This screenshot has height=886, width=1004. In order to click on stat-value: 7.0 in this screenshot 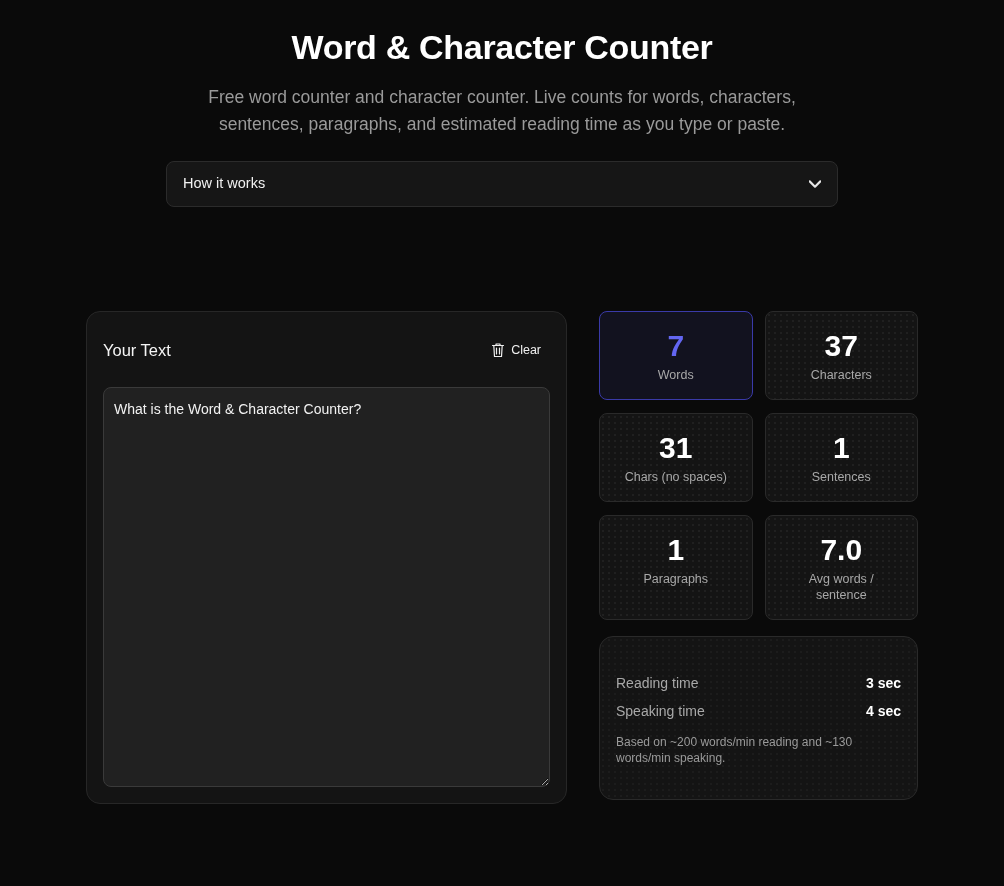, I will do `click(841, 550)`.